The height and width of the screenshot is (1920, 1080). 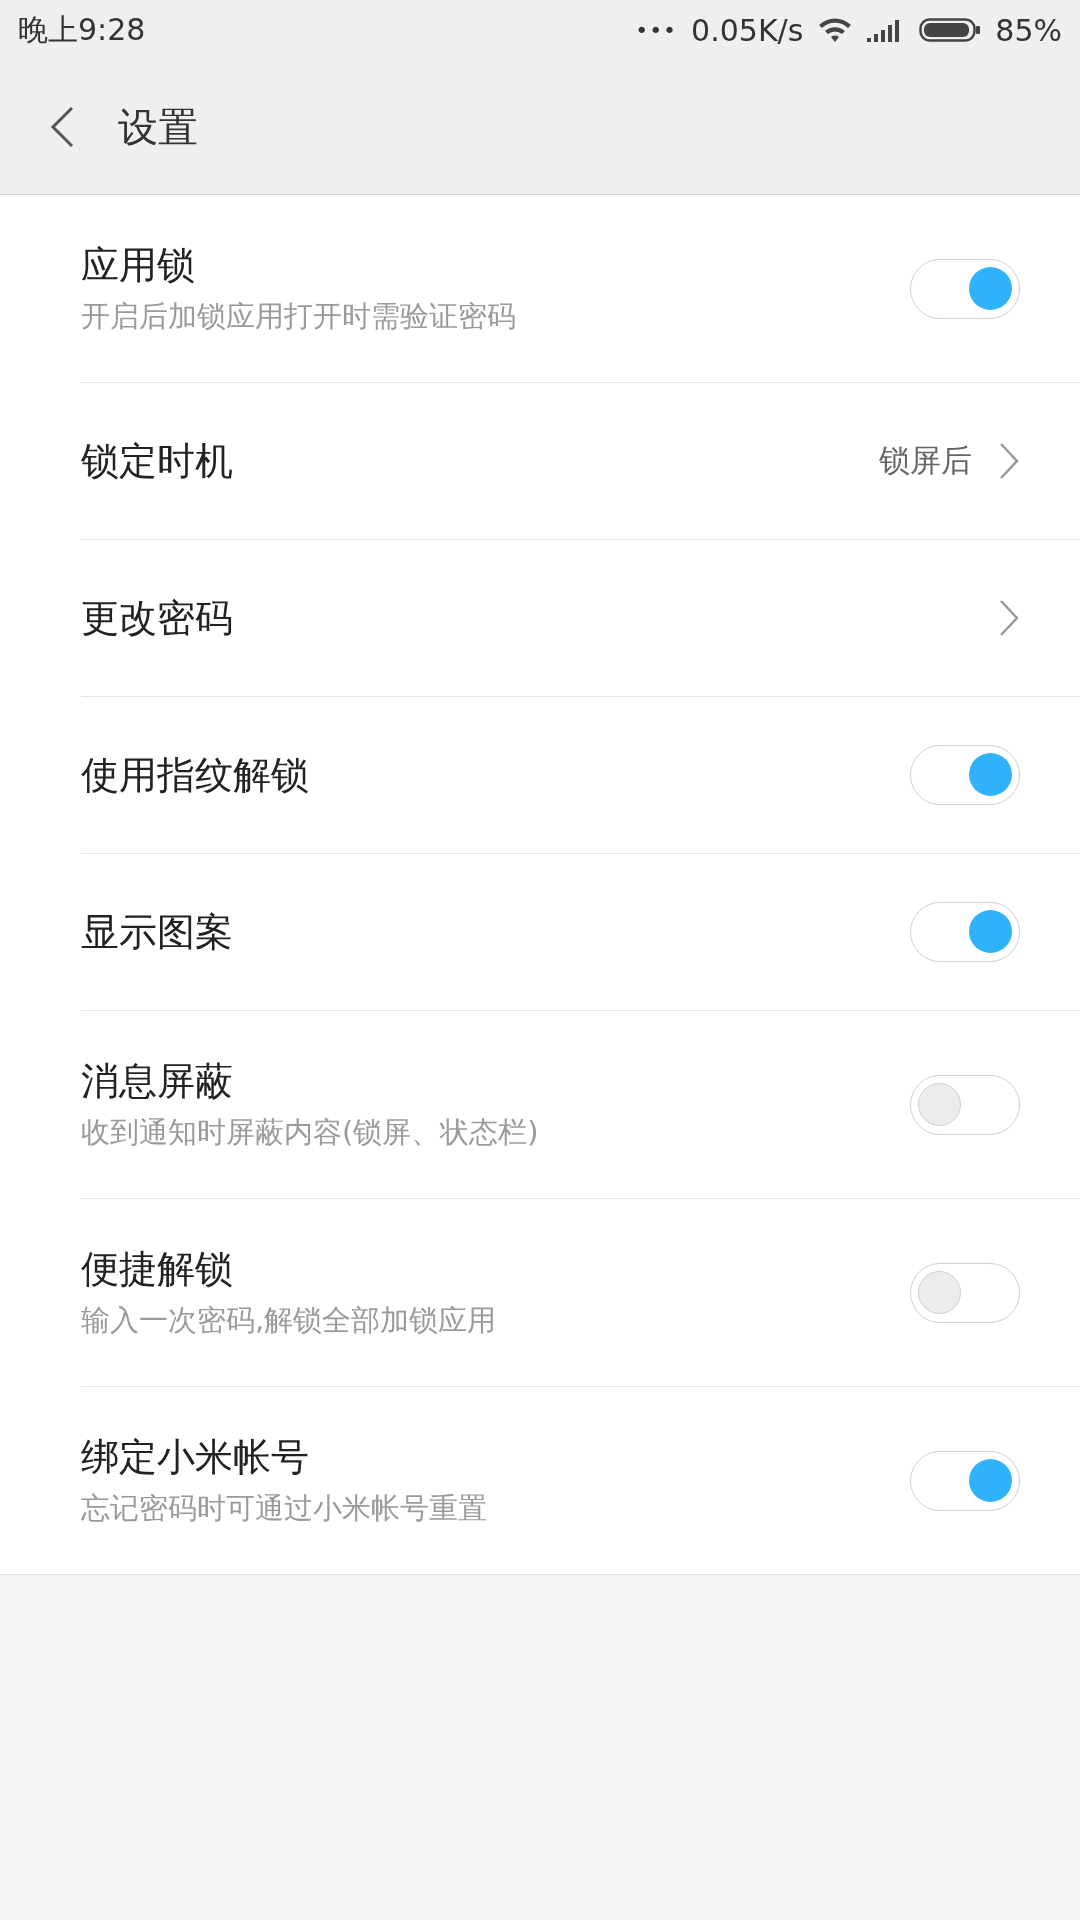 What do you see at coordinates (299, 316) in the screenshot?
I see `setting-description: 开启后加锁应用打开时需验证密码` at bounding box center [299, 316].